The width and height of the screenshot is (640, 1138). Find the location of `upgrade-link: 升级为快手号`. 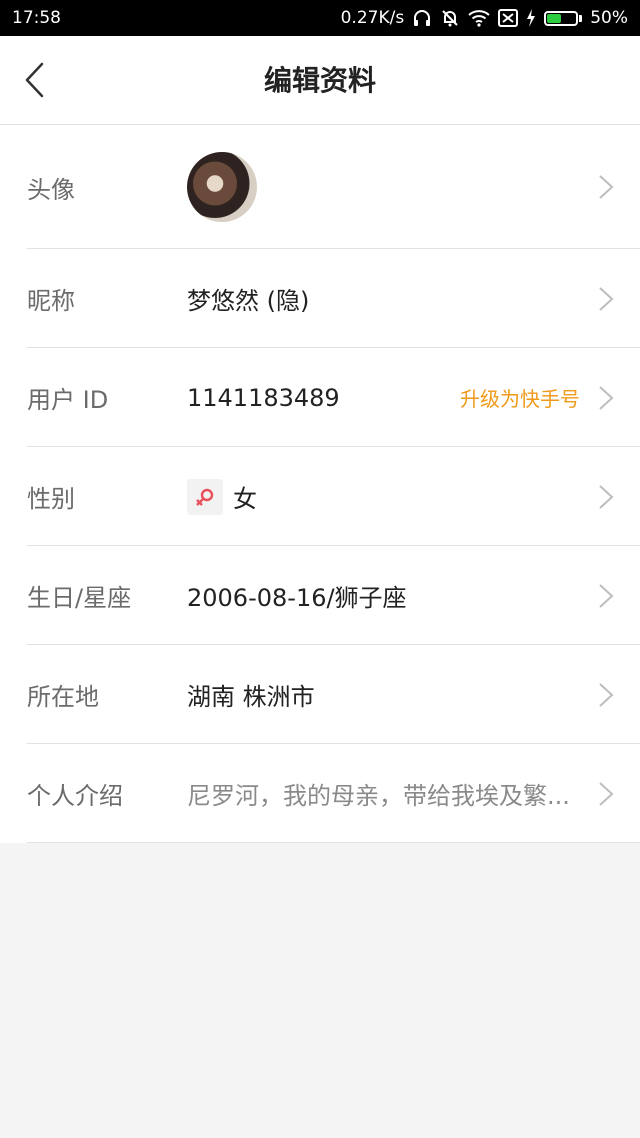

upgrade-link: 升级为快手号 is located at coordinates (520, 397).